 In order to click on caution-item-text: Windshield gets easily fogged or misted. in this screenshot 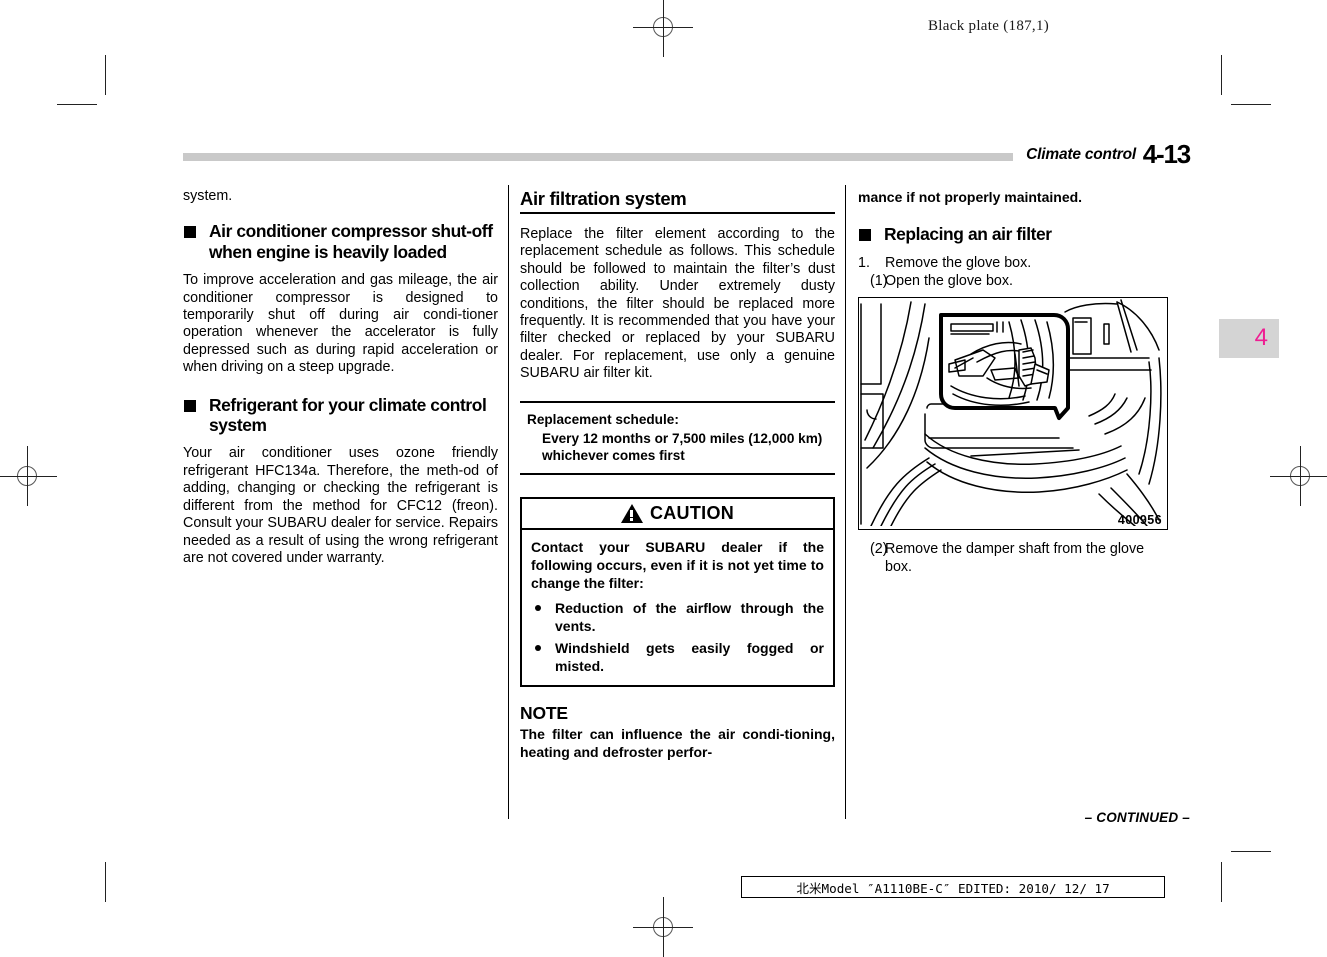, I will do `click(689, 656)`.